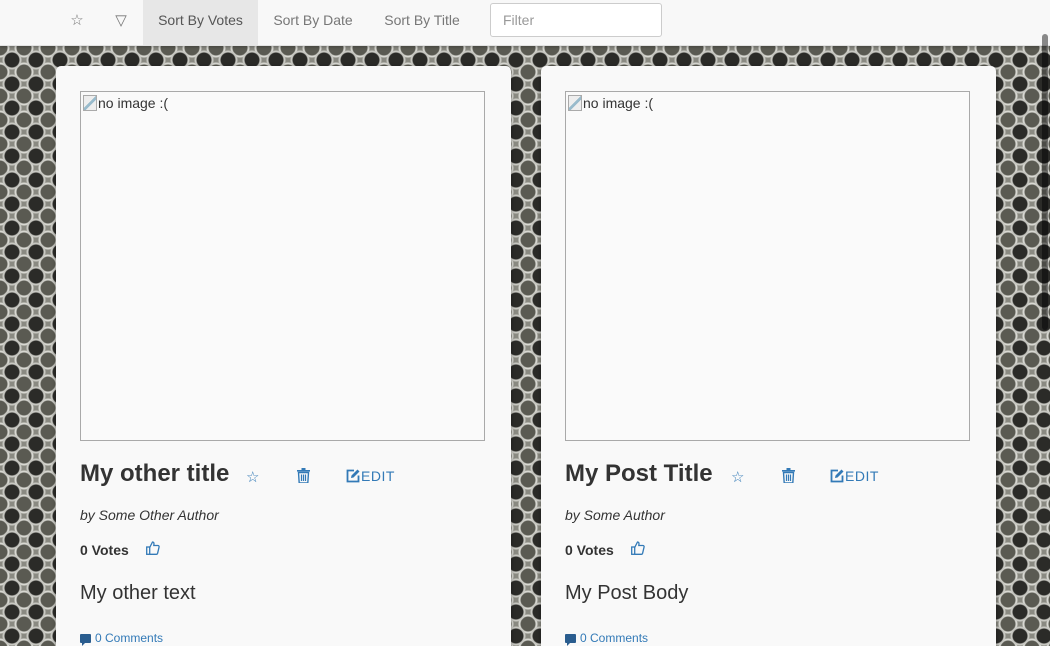 The image size is (1050, 646). What do you see at coordinates (615, 515) in the screenshot?
I see `post-author: by Some Author` at bounding box center [615, 515].